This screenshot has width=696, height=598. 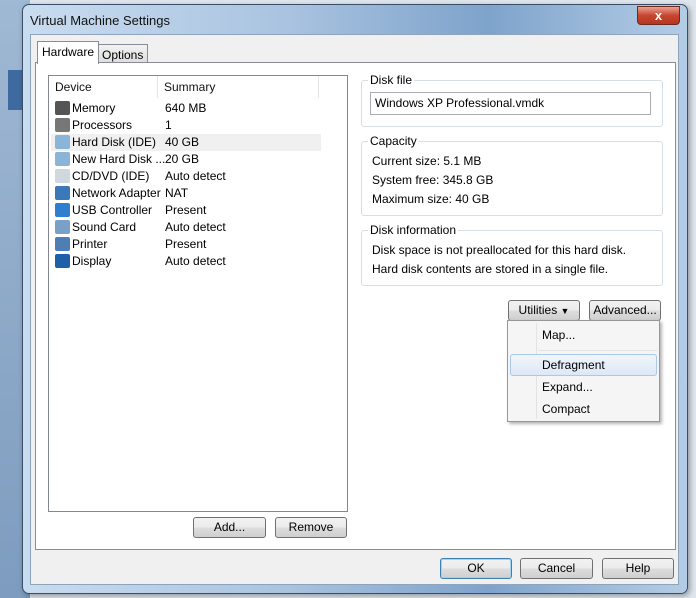 What do you see at coordinates (15, 90) in the screenshot?
I see `background-panel` at bounding box center [15, 90].